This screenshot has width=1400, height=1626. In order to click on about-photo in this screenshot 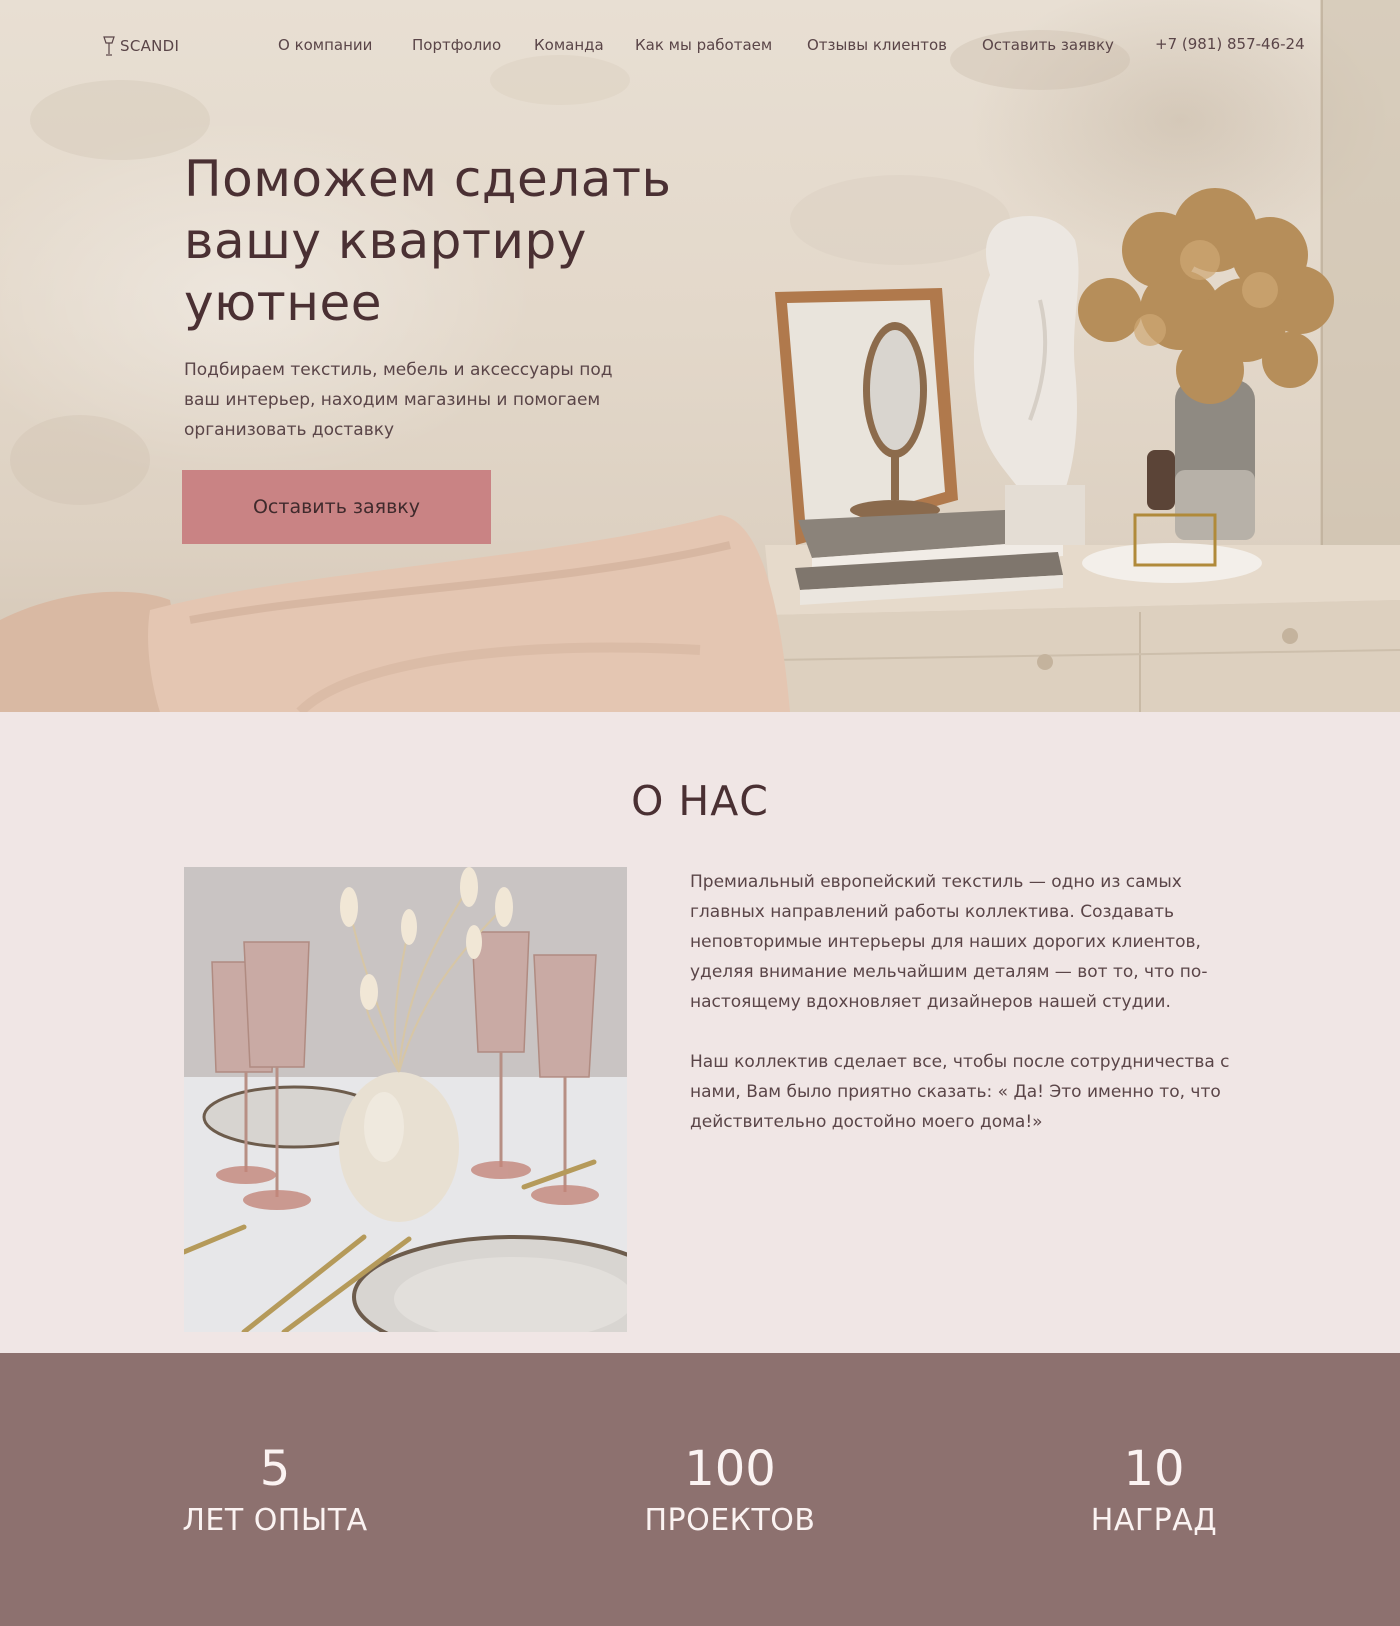, I will do `click(405, 1099)`.